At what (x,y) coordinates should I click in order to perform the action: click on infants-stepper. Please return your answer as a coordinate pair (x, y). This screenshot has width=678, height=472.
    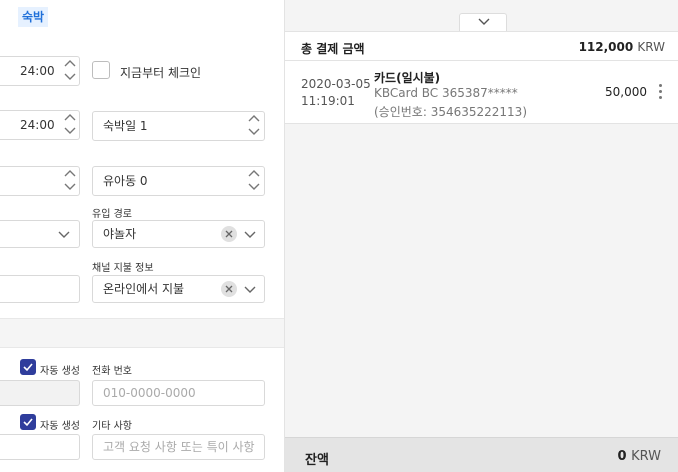
    Looking at the image, I should click on (254, 180).